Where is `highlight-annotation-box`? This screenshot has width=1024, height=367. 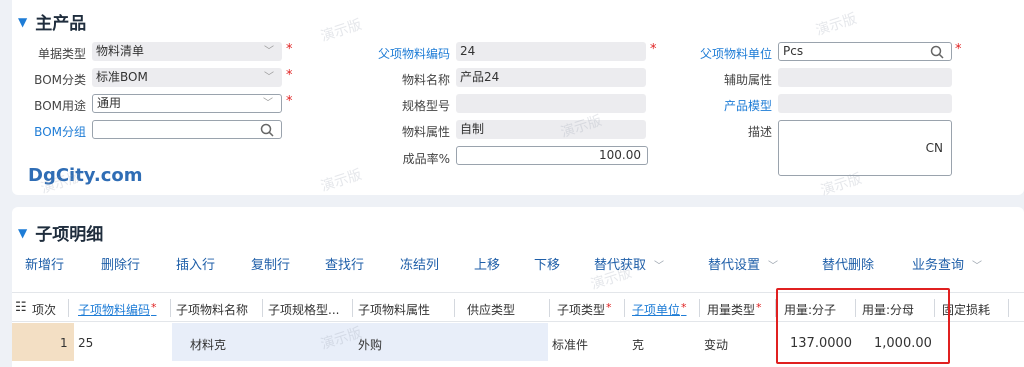
highlight-annotation-box is located at coordinates (863, 326).